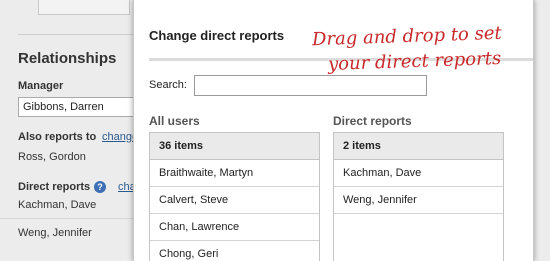 The width and height of the screenshot is (550, 261). I want to click on direct-reports-label: Direct reports, so click(54, 187).